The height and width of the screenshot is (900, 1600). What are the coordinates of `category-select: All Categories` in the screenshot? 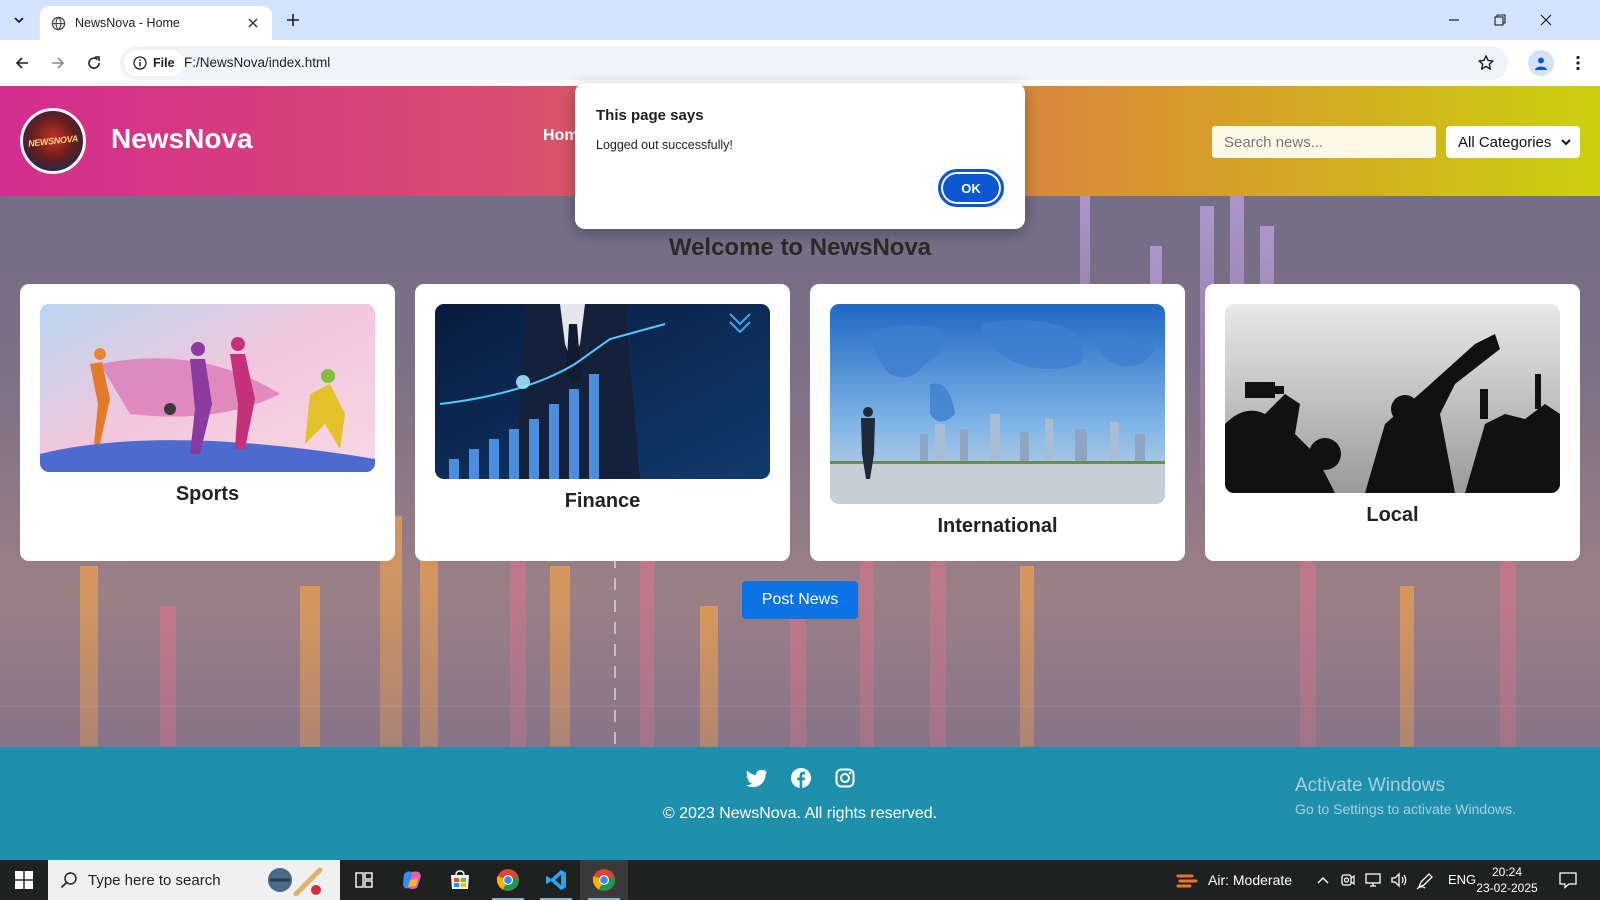 It's located at (1513, 142).